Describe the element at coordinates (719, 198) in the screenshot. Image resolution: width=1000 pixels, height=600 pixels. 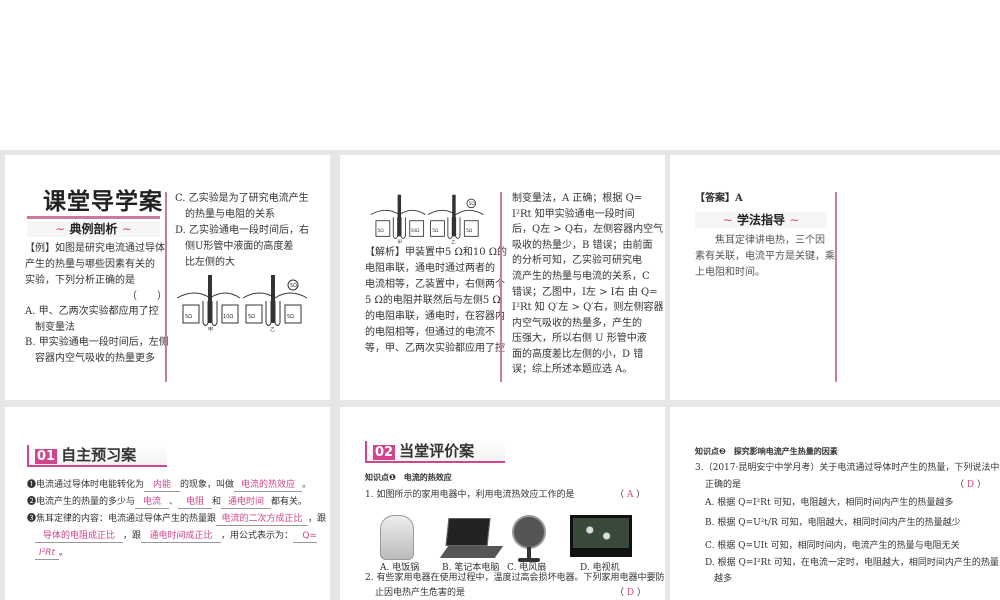
I see `answer-label: 【答案】A` at that location.